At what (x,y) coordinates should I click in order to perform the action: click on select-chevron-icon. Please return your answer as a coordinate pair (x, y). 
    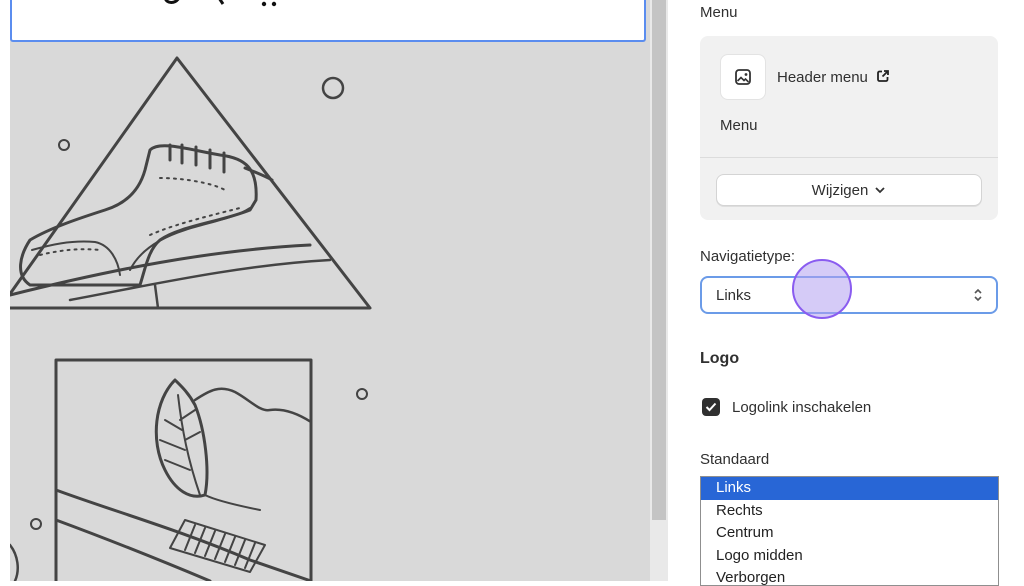
    Looking at the image, I should click on (978, 295).